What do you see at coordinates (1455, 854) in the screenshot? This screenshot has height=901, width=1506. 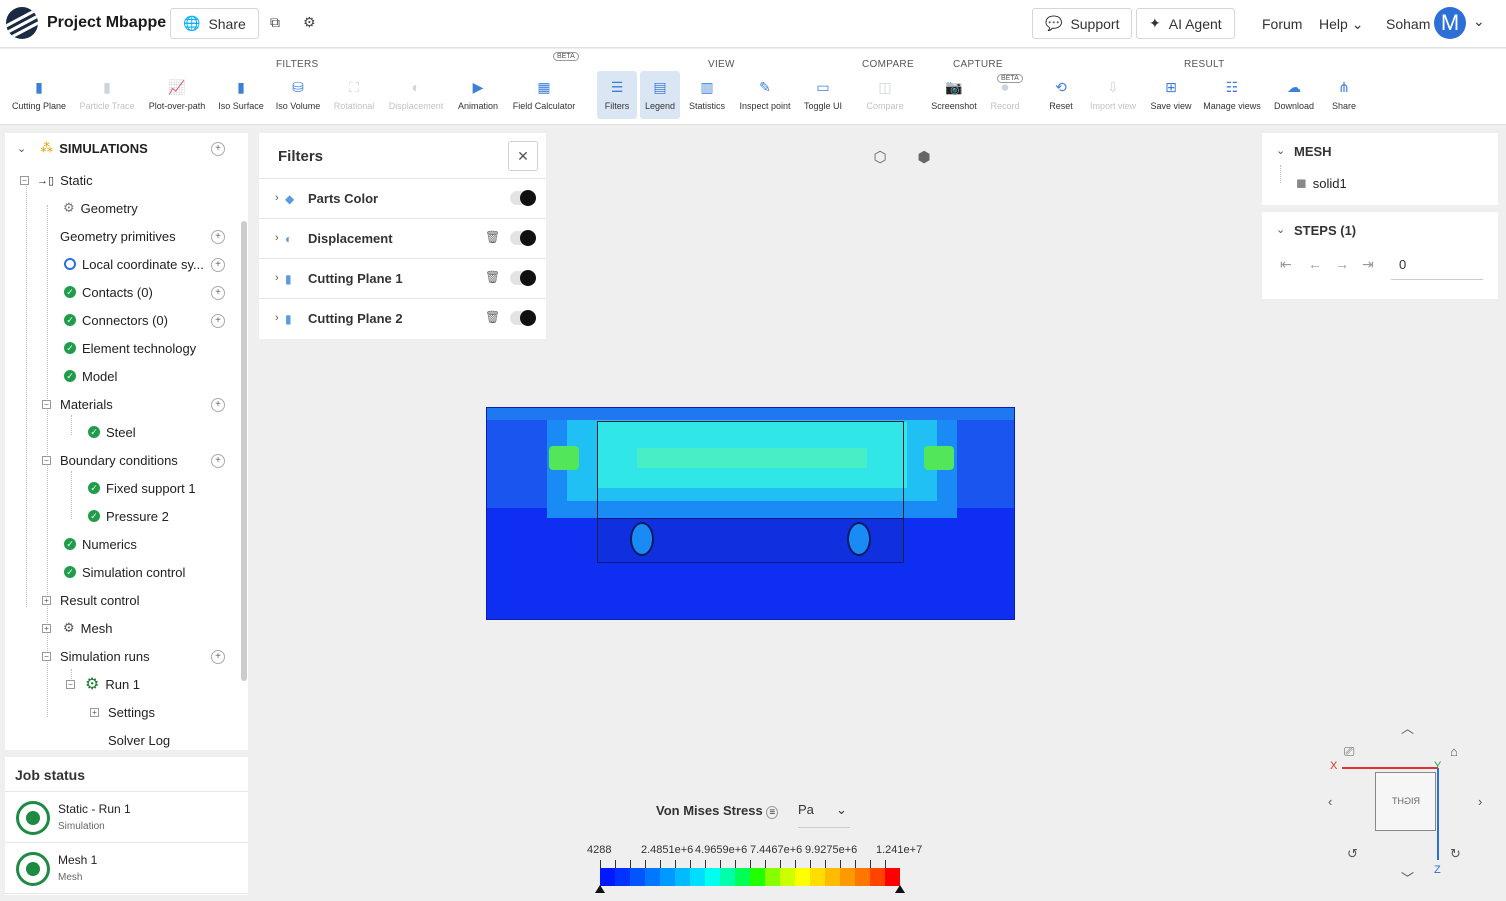 I see `roll-cw-icon: ↻` at bounding box center [1455, 854].